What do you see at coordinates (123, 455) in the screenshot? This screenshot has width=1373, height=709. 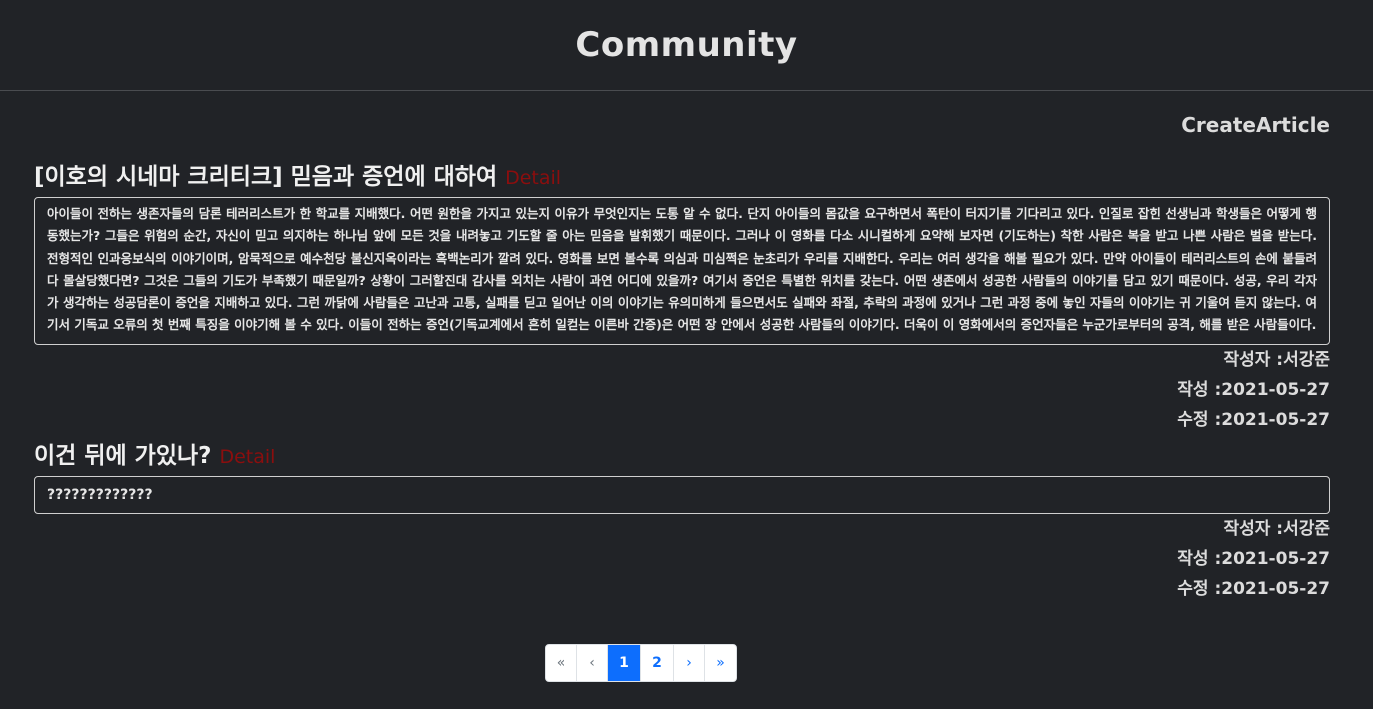 I see `article-title: 이건 뒤에 가있나?` at bounding box center [123, 455].